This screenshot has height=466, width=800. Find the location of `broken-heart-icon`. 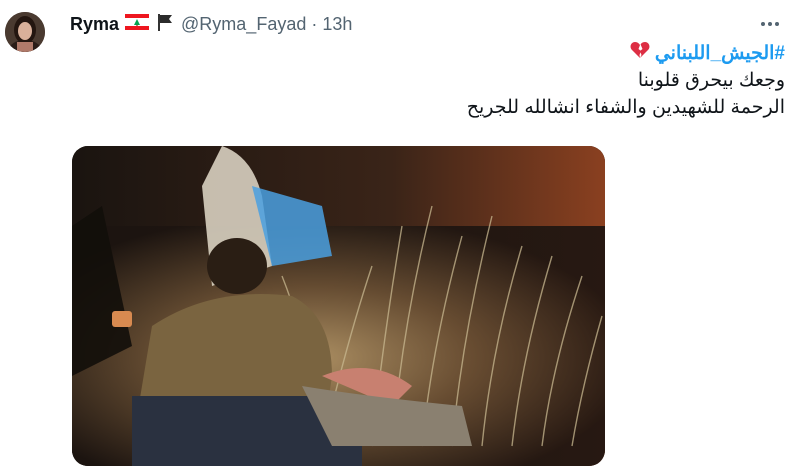

broken-heart-icon is located at coordinates (640, 53).